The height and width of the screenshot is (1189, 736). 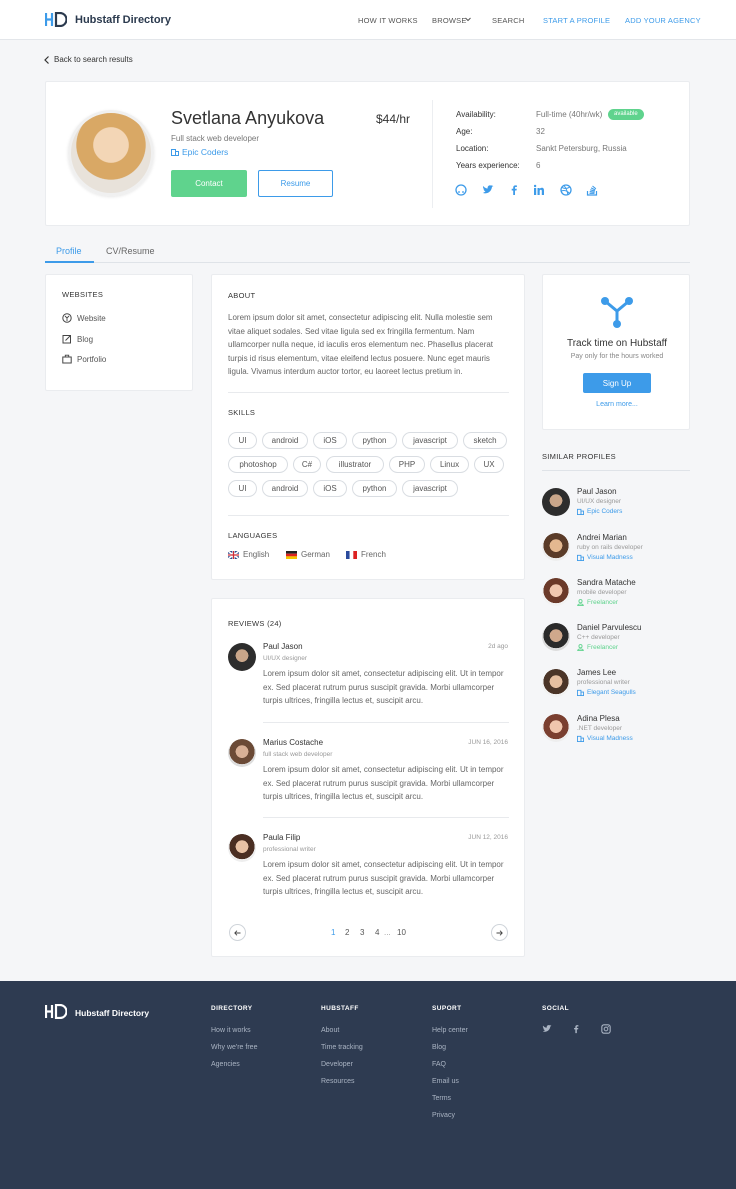 I want to click on similar-name: James Lee, so click(x=596, y=672).